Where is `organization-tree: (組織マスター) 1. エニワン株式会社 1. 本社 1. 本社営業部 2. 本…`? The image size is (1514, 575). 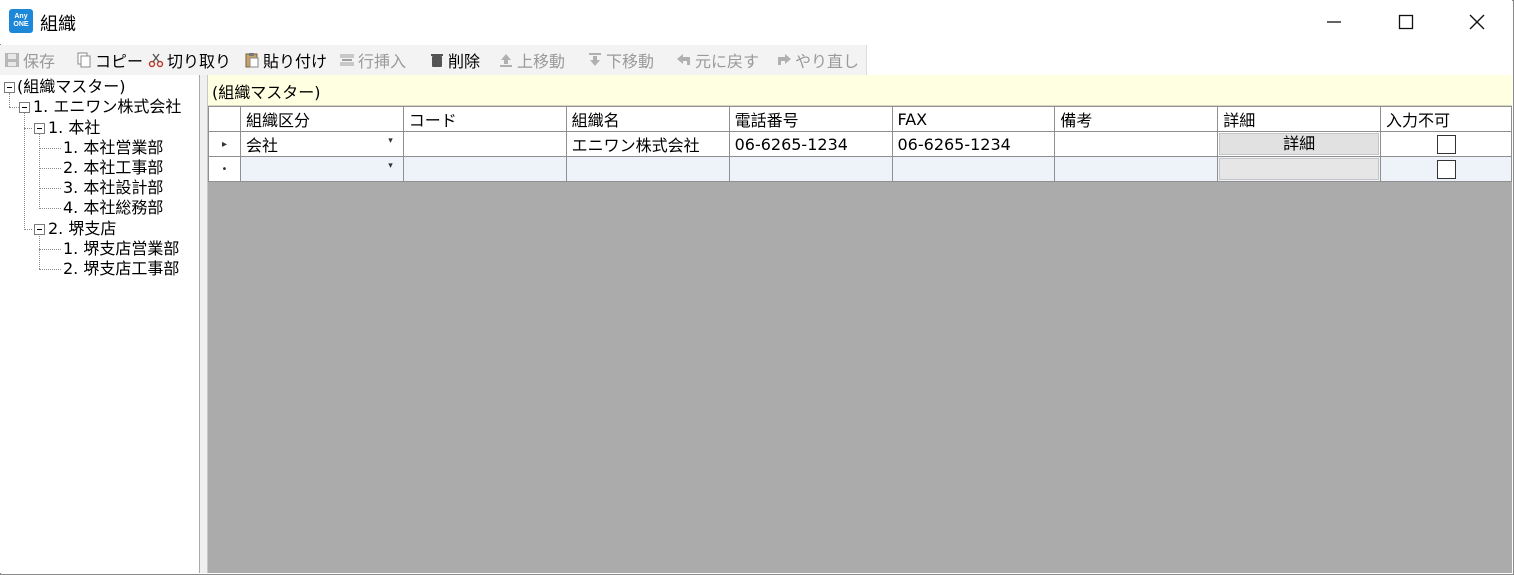
organization-tree: (組織マスター) 1. エニワン株式会社 1. 本社 1. 本社営業部 2. 本… is located at coordinates (100, 324).